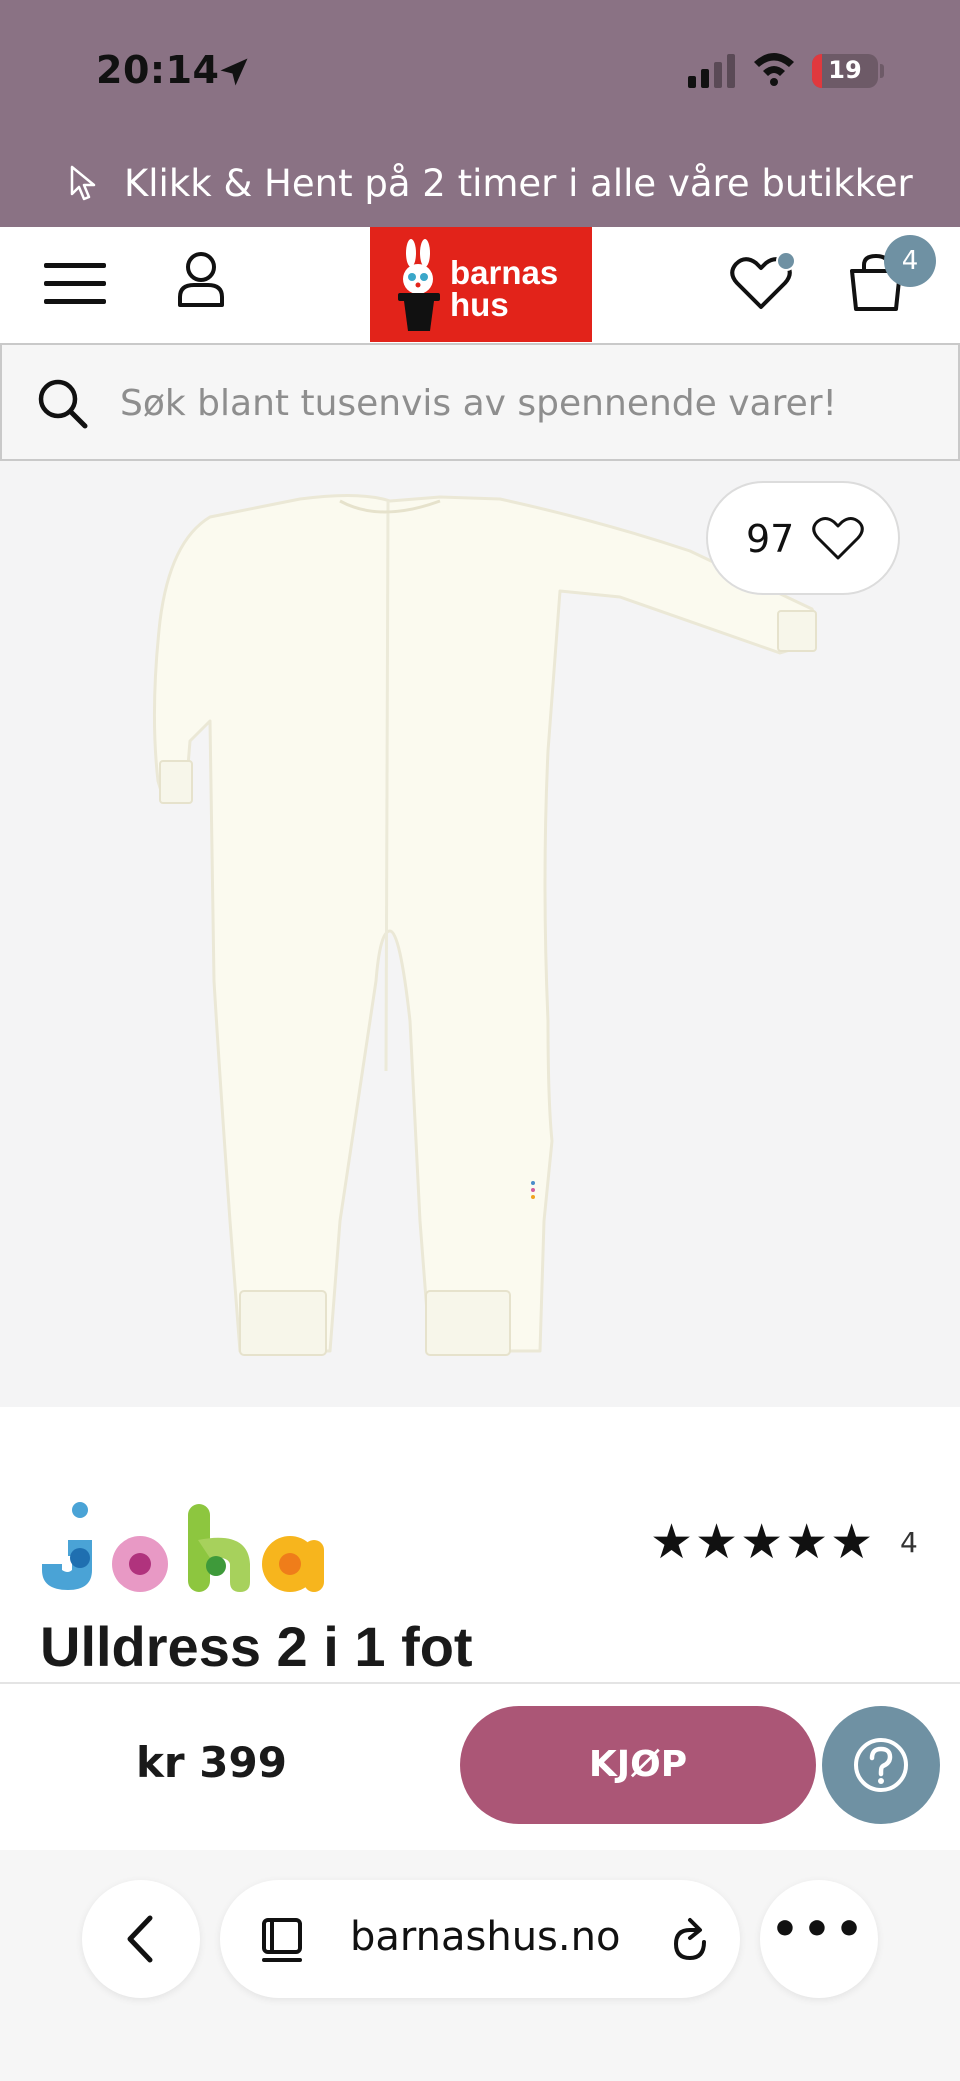 The width and height of the screenshot is (960, 2081). Describe the element at coordinates (638, 1765) in the screenshot. I see `buy-button: KJØP` at that location.